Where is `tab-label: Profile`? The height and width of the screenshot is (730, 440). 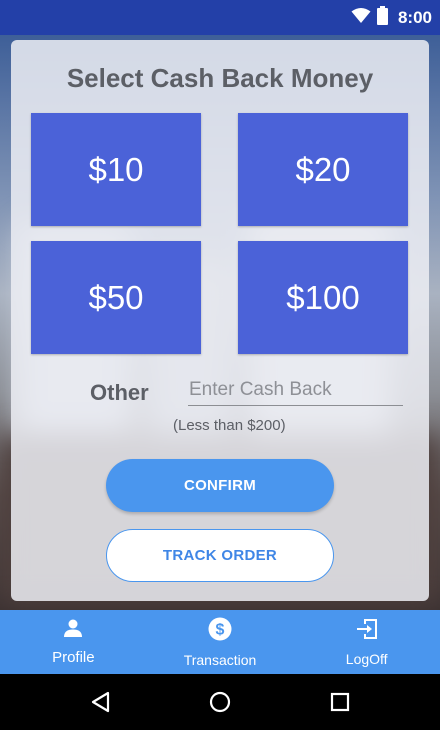
tab-label: Profile is located at coordinates (73, 657).